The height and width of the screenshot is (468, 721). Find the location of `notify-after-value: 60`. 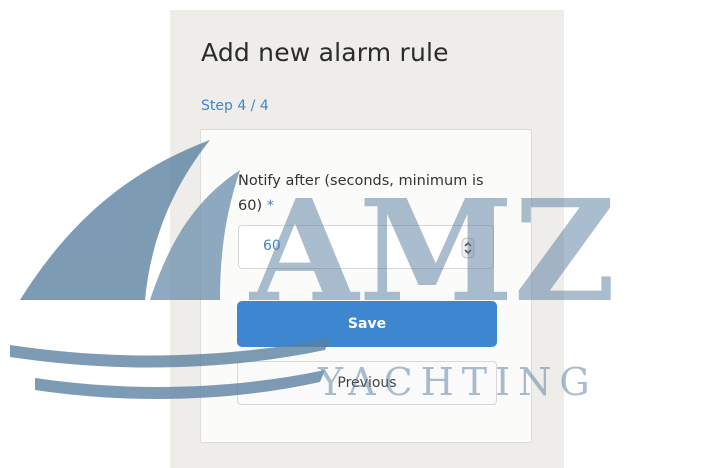

notify-after-value: 60 is located at coordinates (272, 246).